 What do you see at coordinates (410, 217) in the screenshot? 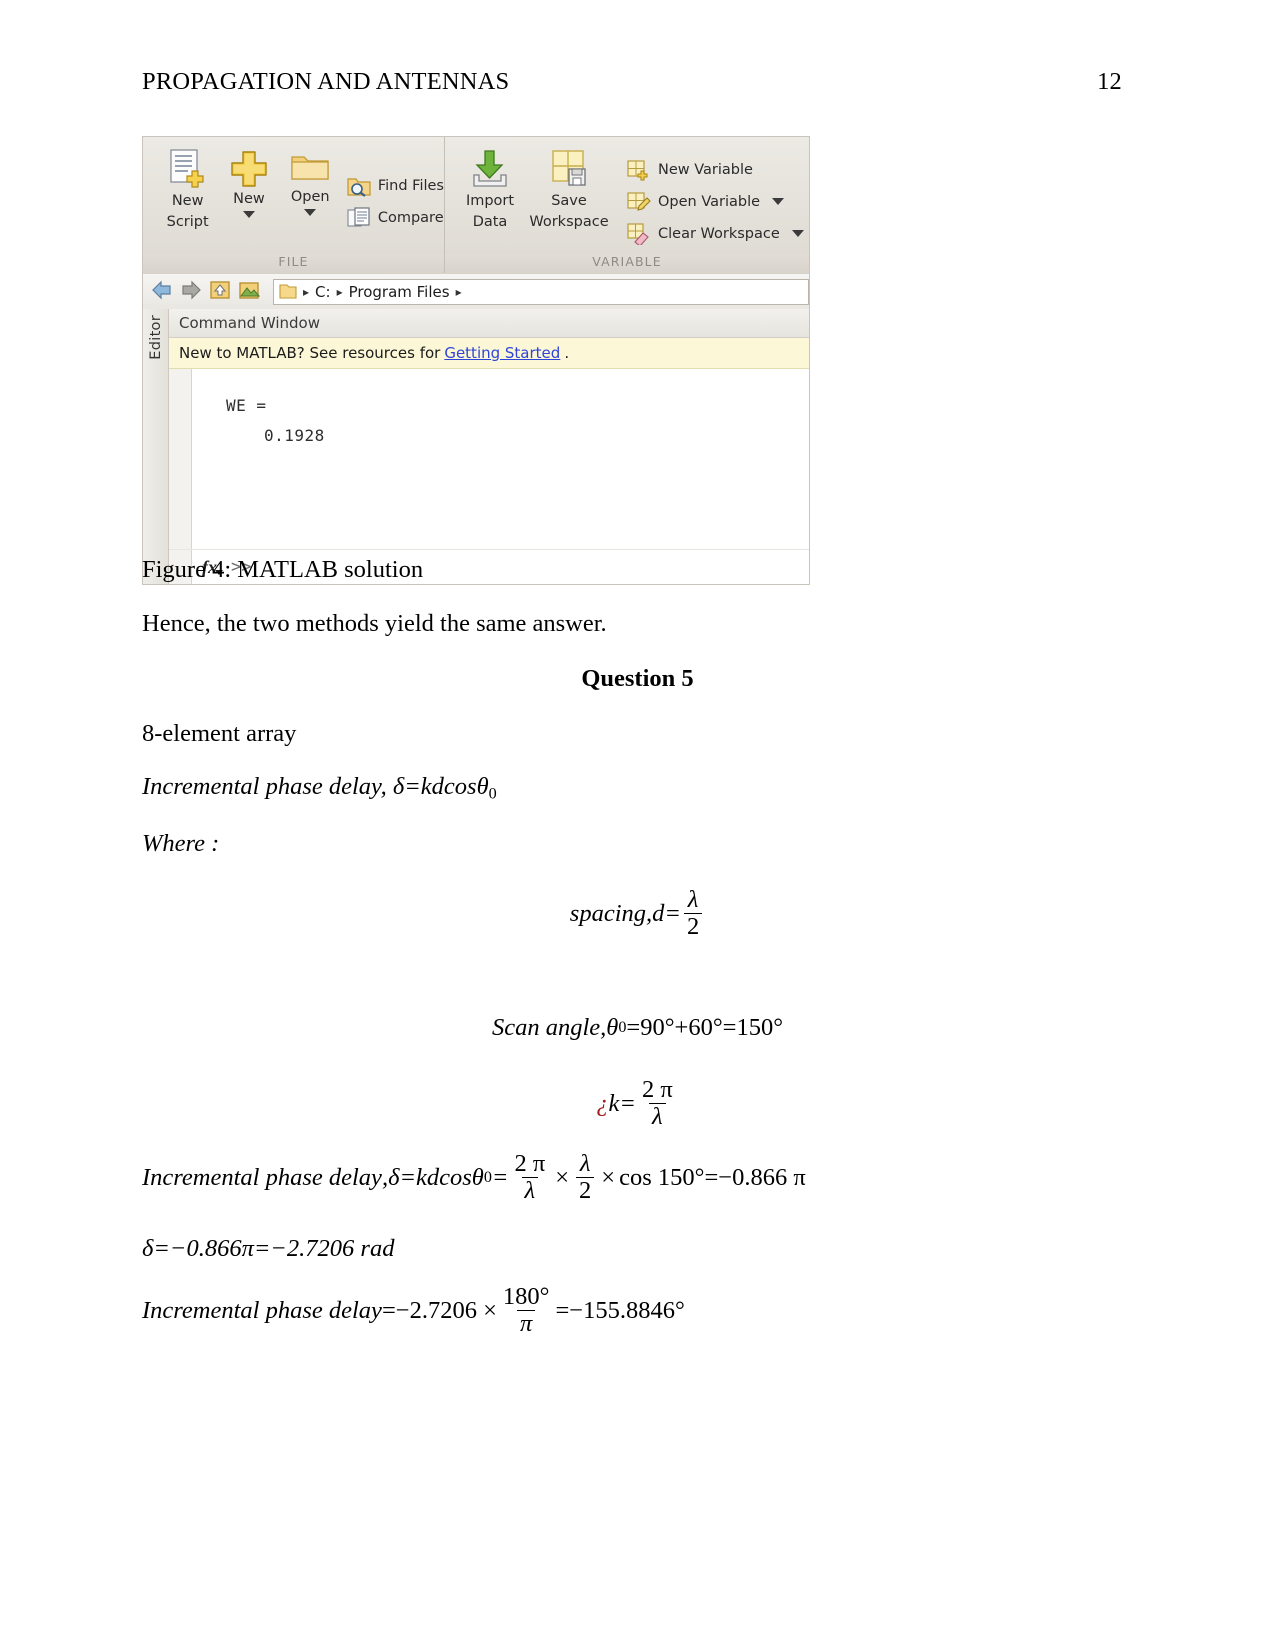
I see `compare-label: Compare` at bounding box center [410, 217].